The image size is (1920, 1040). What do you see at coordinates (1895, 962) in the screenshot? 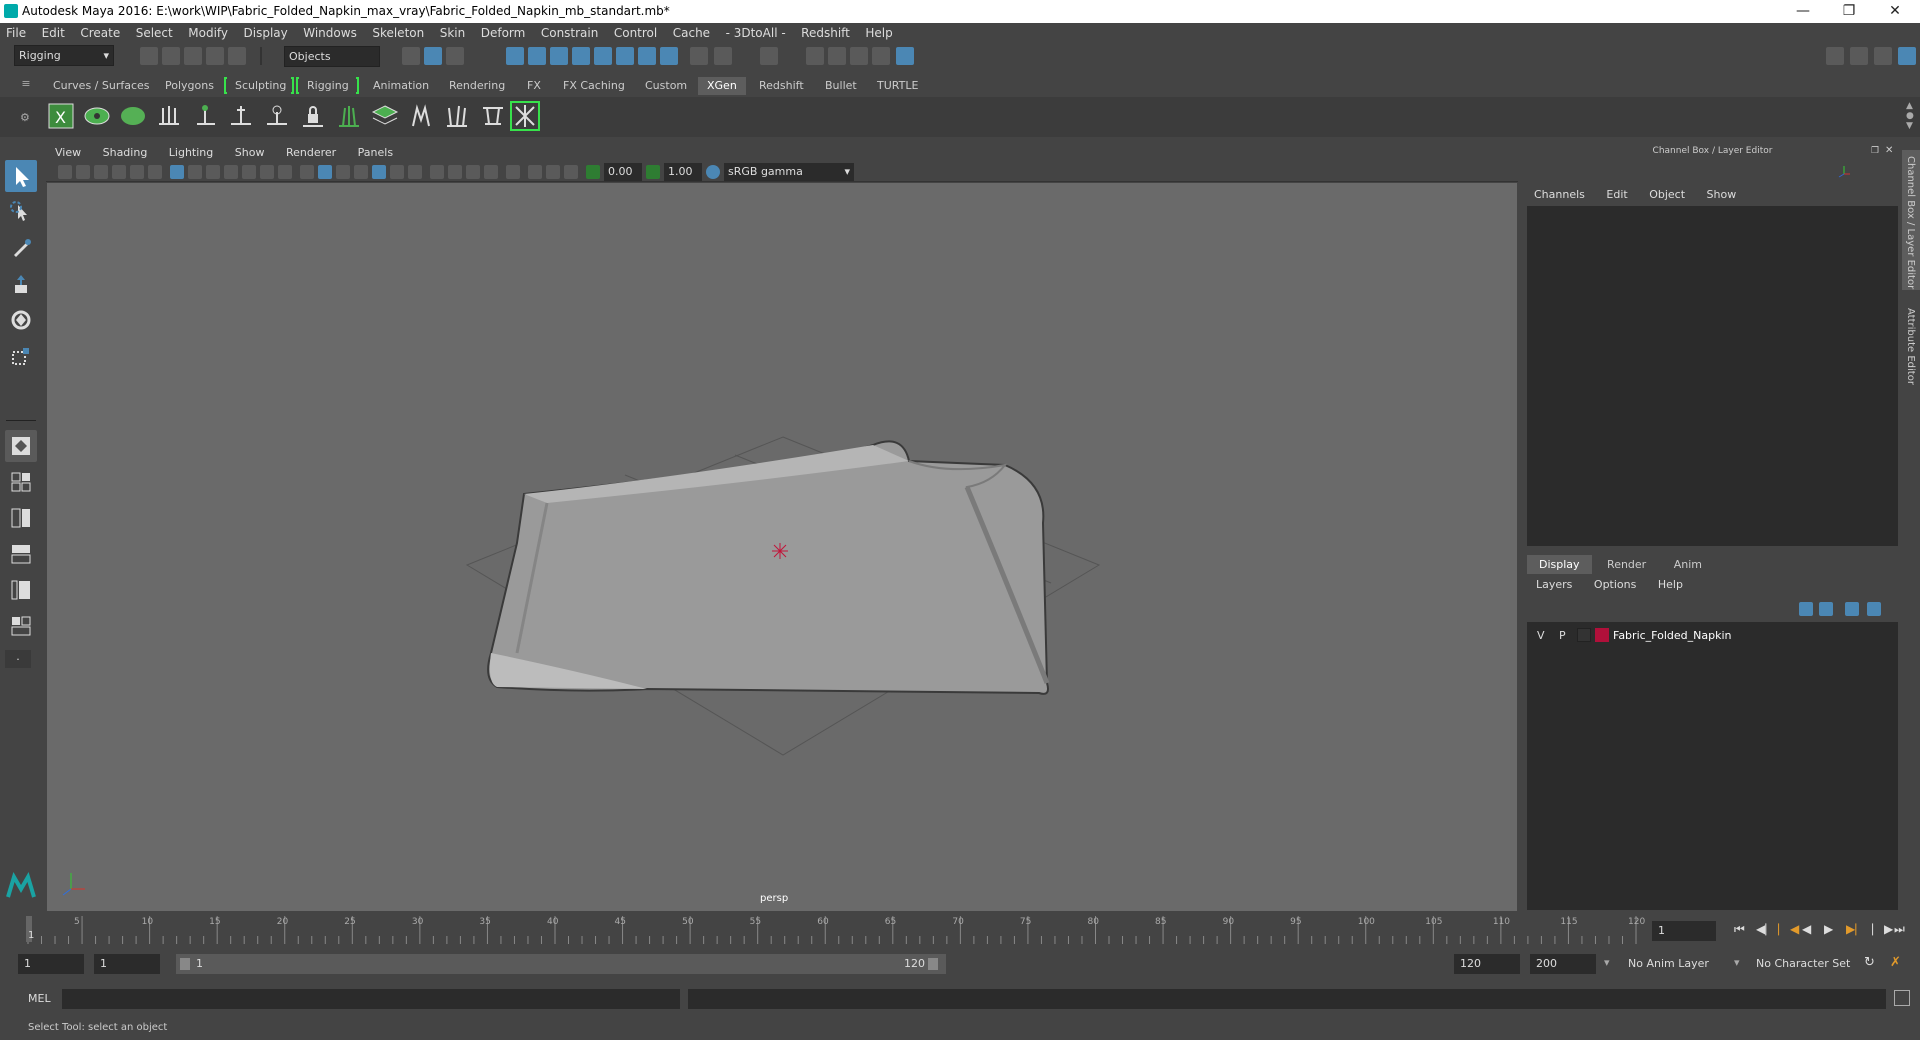
I see `animation-preferences-icon: ✗` at bounding box center [1895, 962].